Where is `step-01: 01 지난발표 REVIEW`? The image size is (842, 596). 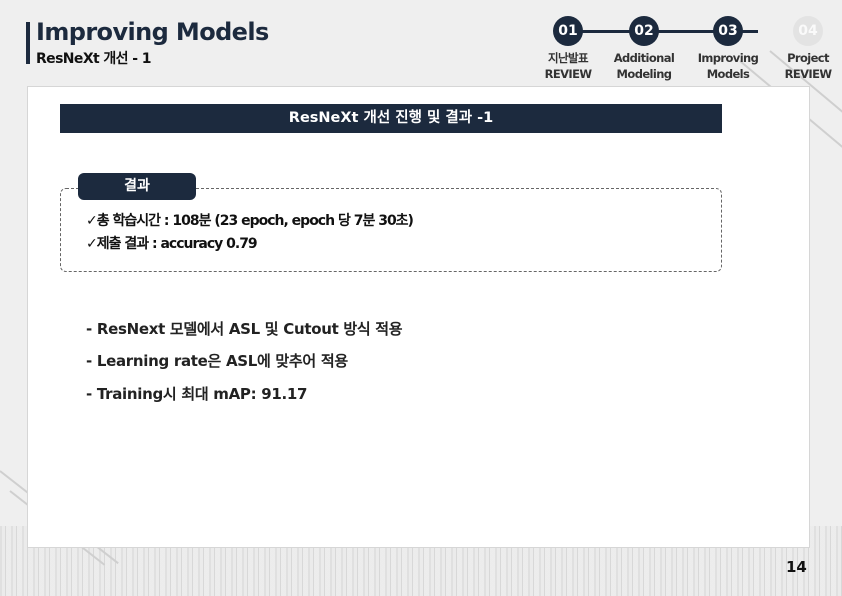 step-01: 01 지난발표 REVIEW is located at coordinates (568, 49).